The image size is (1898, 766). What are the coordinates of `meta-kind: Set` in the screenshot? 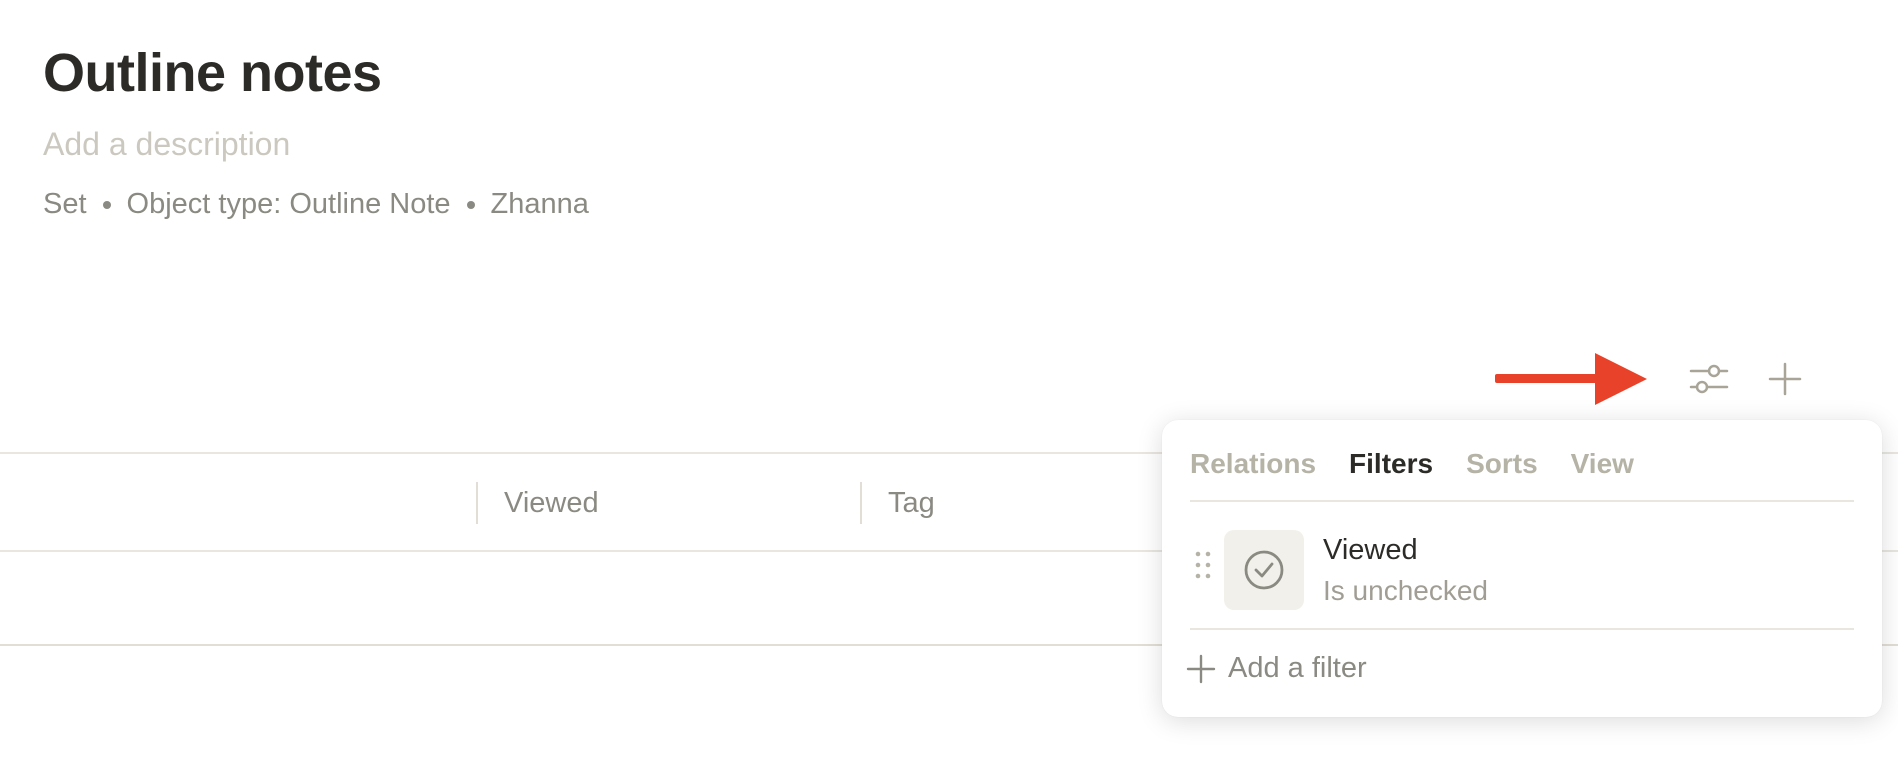 It's located at (65, 204).